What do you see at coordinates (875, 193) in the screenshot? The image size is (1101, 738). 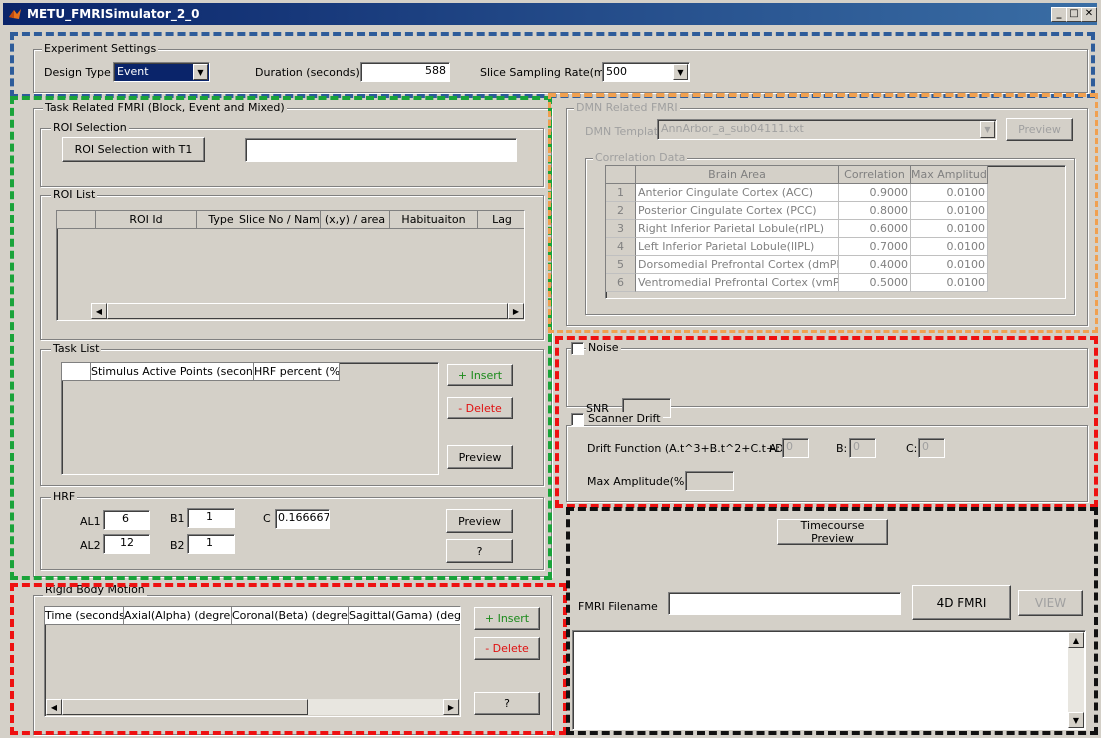 I see `corr-cell-correlation: 0.9000` at bounding box center [875, 193].